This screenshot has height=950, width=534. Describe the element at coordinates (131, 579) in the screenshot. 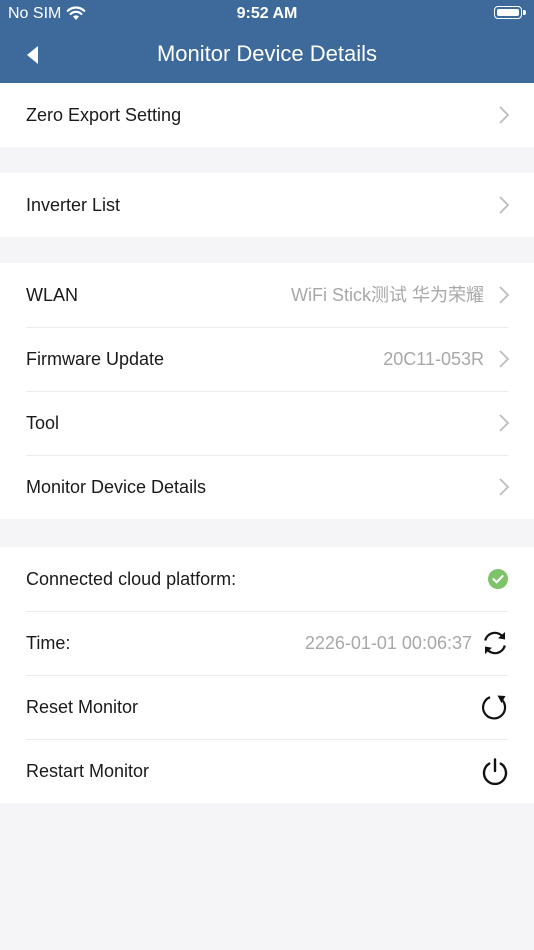

I see `cloud-platform-label: Connected cloud platform:` at that location.